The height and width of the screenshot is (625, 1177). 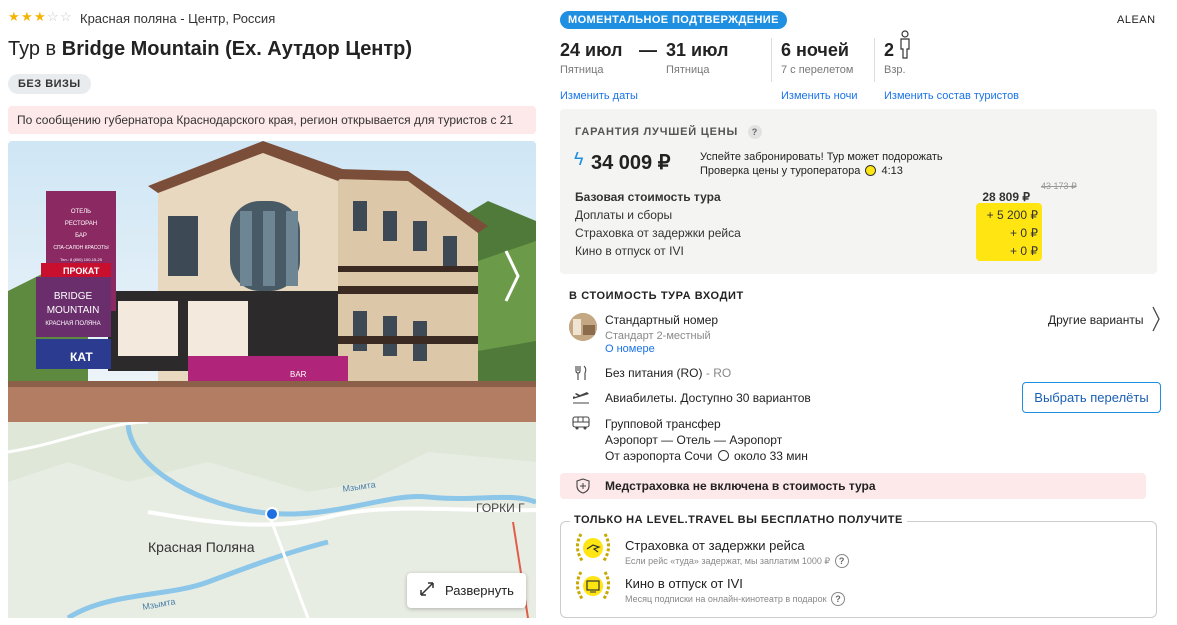 What do you see at coordinates (72, 324) in the screenshot?
I see `logo-line: КРАСНАЯ ПОЛЯНА` at bounding box center [72, 324].